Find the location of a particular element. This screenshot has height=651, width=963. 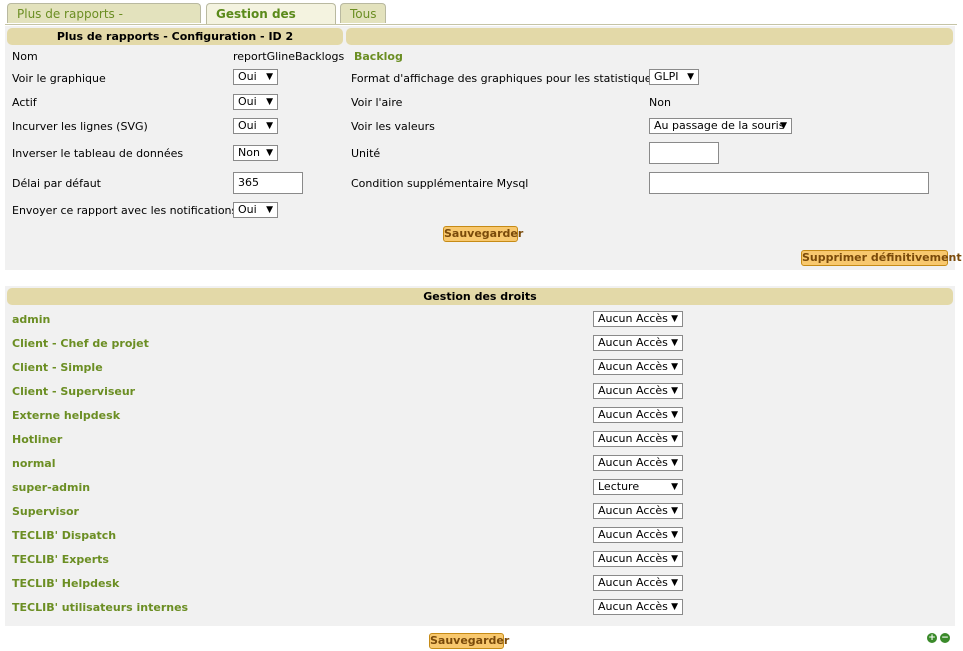

voir-valeurs-select: Au passage de la souris ▼ is located at coordinates (720, 126).